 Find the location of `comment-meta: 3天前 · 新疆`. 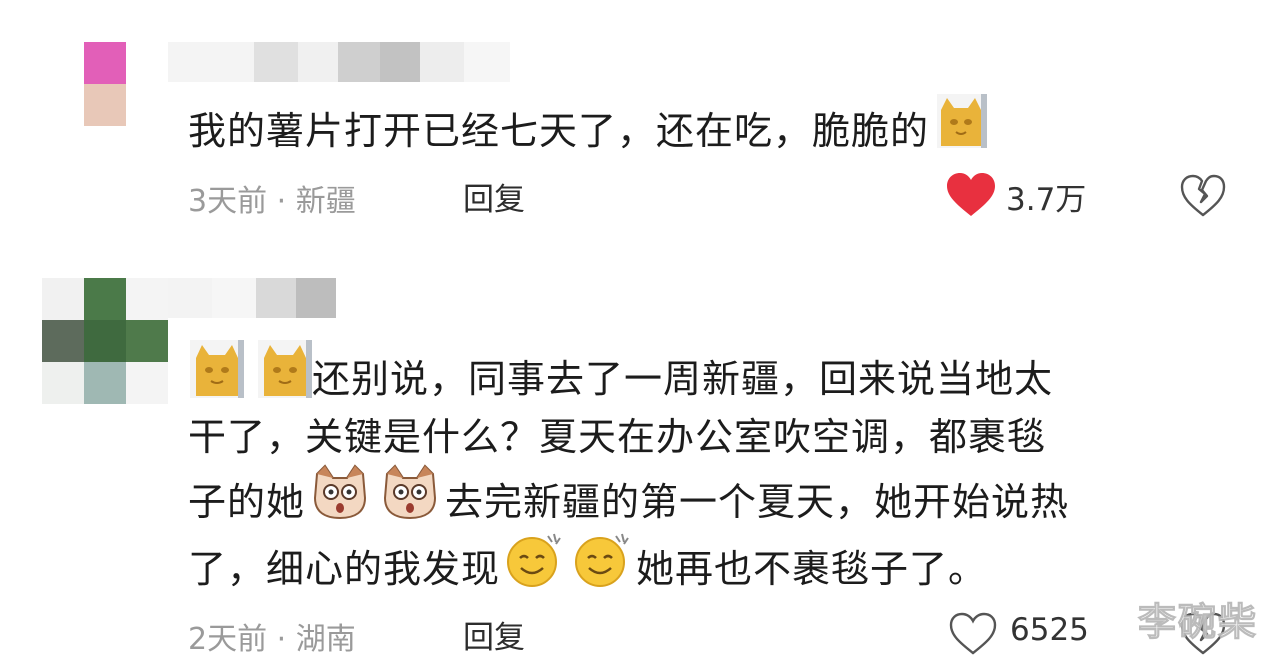

comment-meta: 3天前 · 新疆 is located at coordinates (272, 198).